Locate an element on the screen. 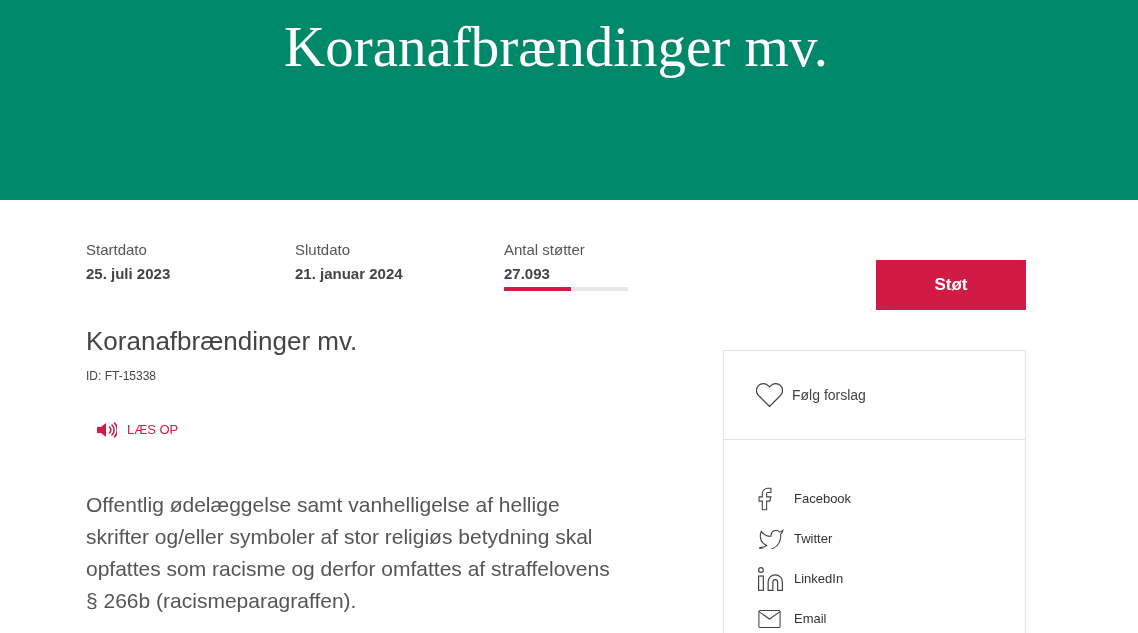  bird-icon is located at coordinates (771, 539).